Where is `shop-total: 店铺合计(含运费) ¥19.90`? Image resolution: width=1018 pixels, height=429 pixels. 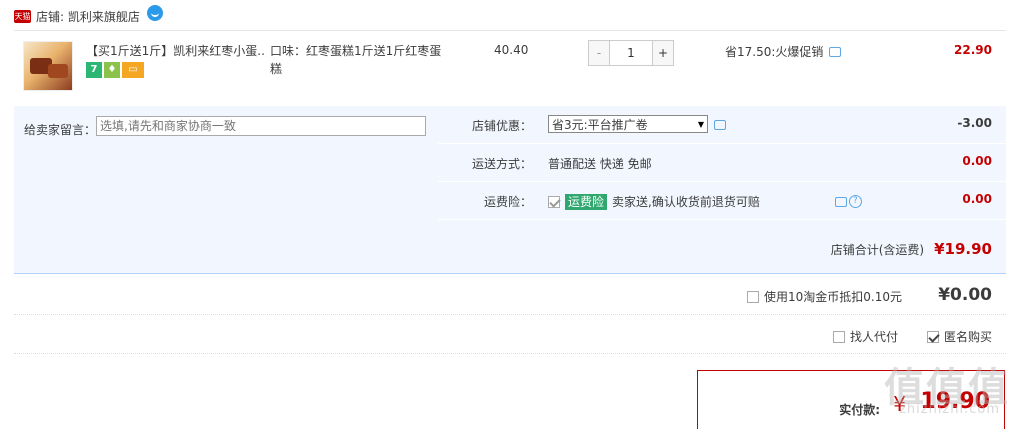
shop-total: 店铺合计(含运费) ¥19.90 is located at coordinates (911, 249).